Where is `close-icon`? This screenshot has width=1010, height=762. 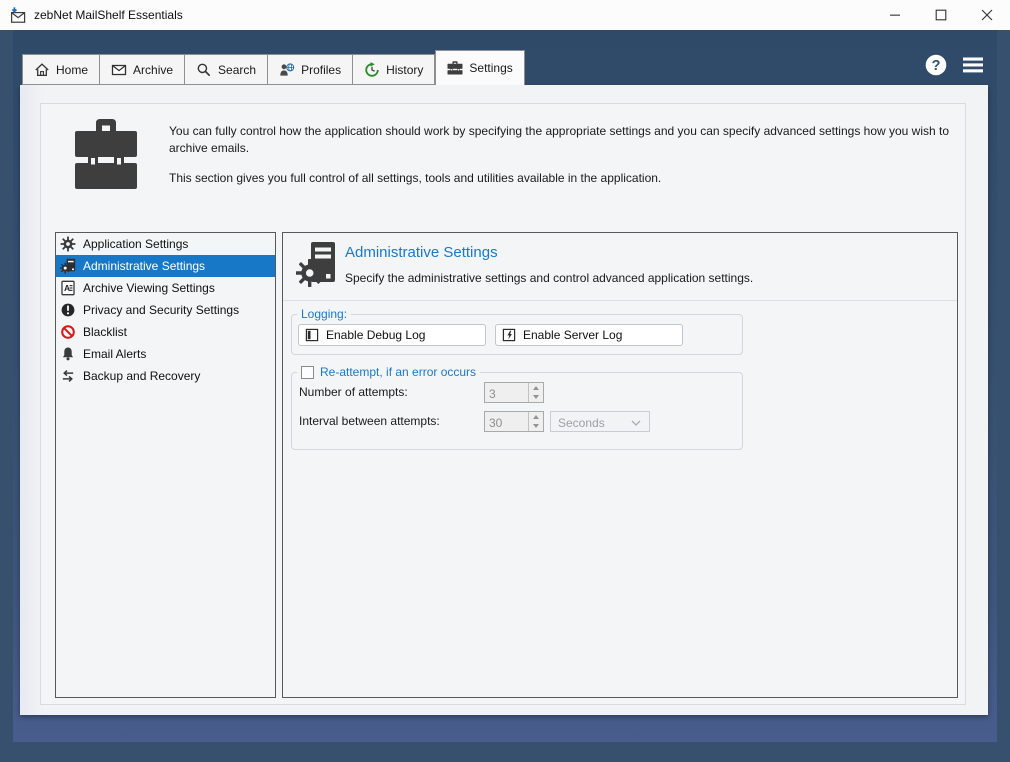 close-icon is located at coordinates (987, 15).